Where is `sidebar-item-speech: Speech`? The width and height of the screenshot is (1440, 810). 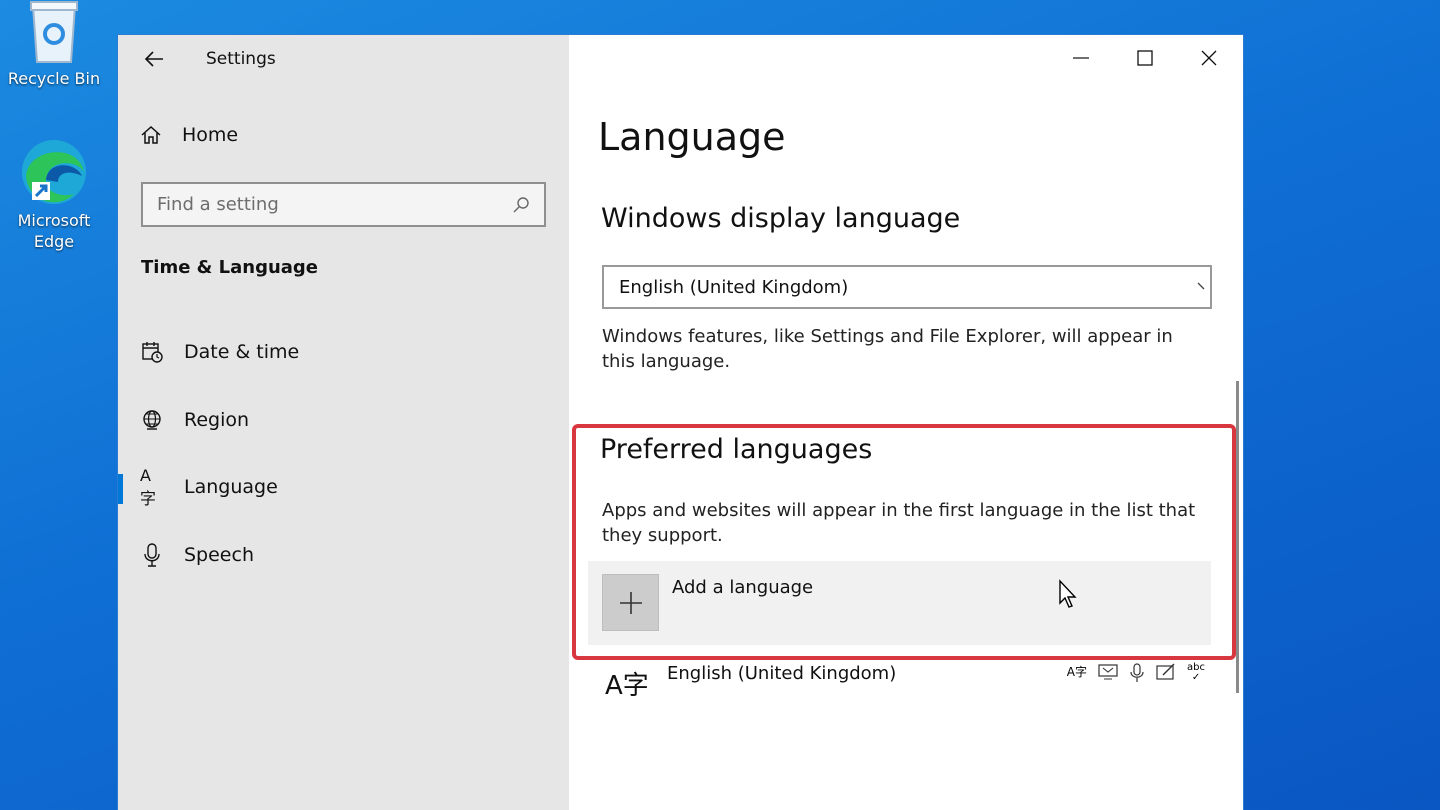
sidebar-item-speech: Speech is located at coordinates (343, 555).